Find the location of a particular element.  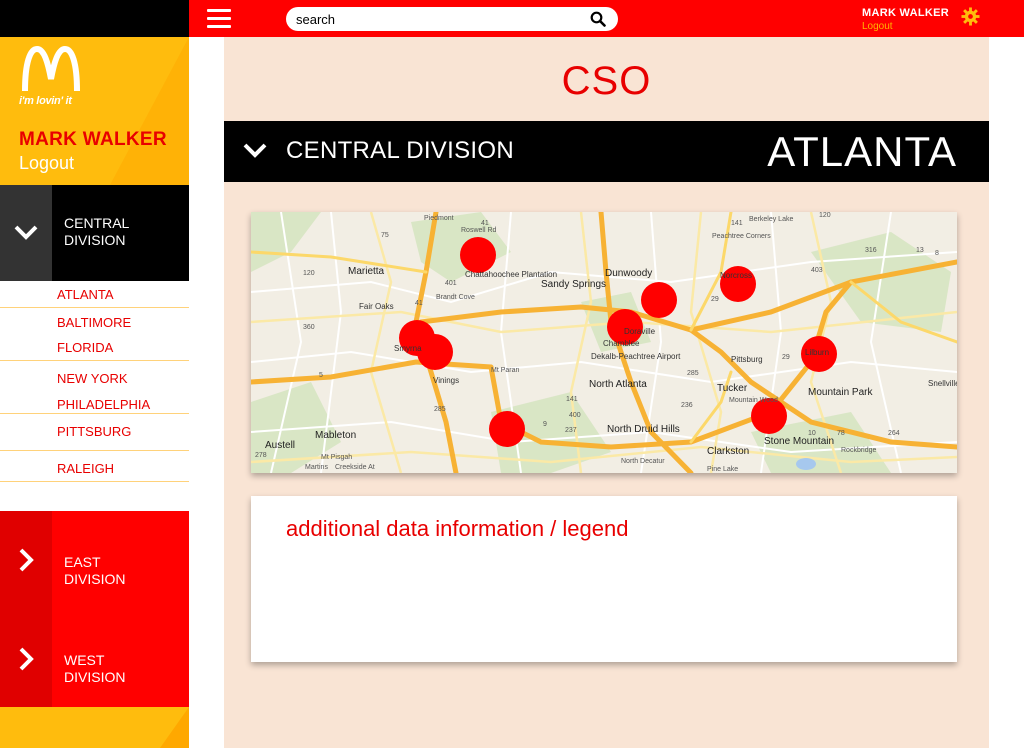

city-item-atlanta: ATLANTA is located at coordinates (94, 294).